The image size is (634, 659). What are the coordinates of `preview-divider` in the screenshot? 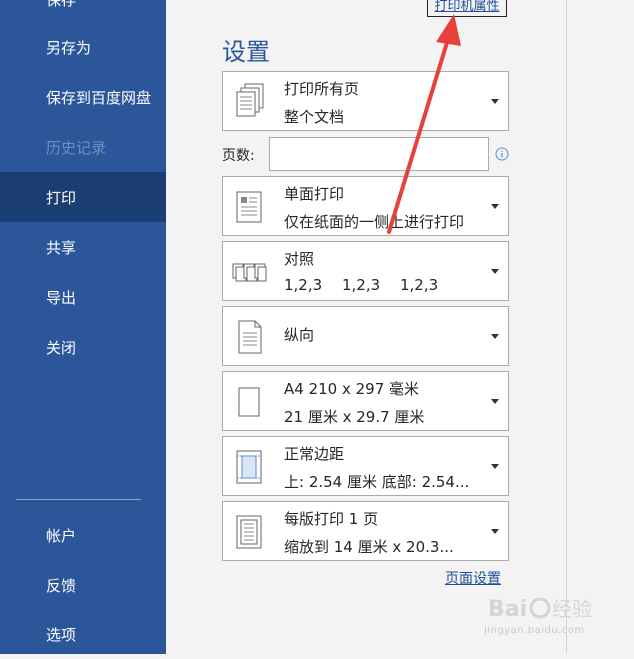 It's located at (566, 327).